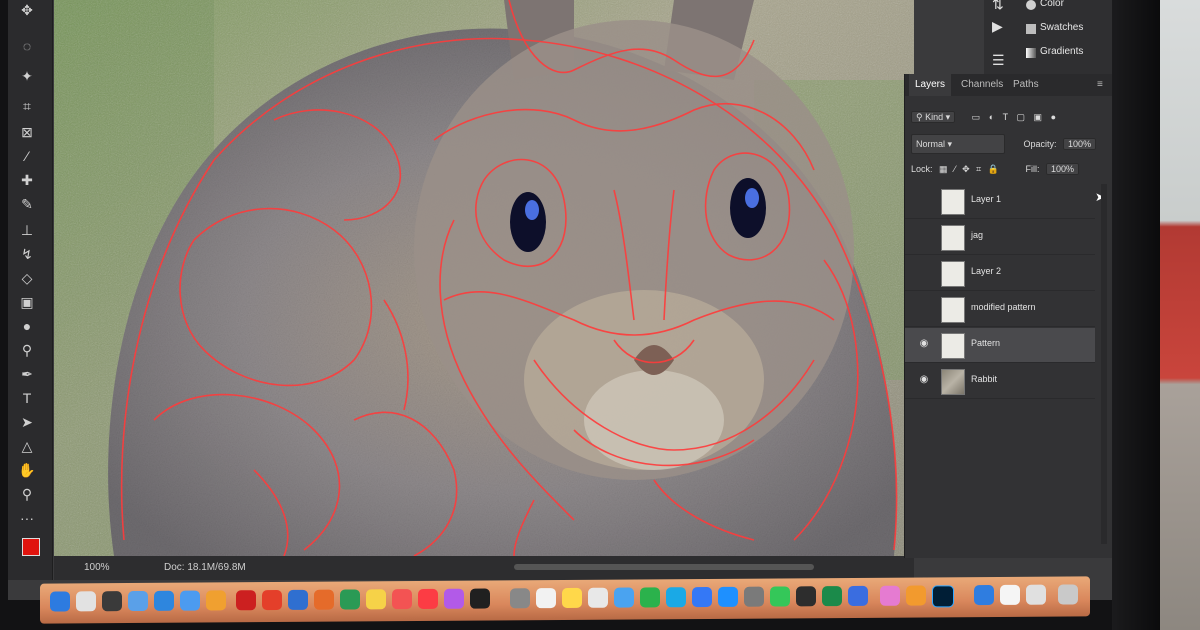  What do you see at coordinates (27, 132) in the screenshot?
I see `frame-tool-icon: ⊠` at bounding box center [27, 132].